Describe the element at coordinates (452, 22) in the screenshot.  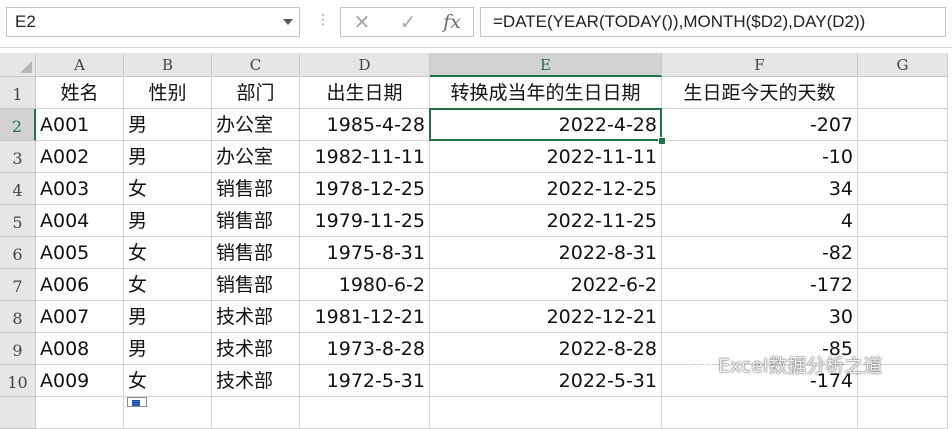
I see `insert-function-icon: fx` at that location.